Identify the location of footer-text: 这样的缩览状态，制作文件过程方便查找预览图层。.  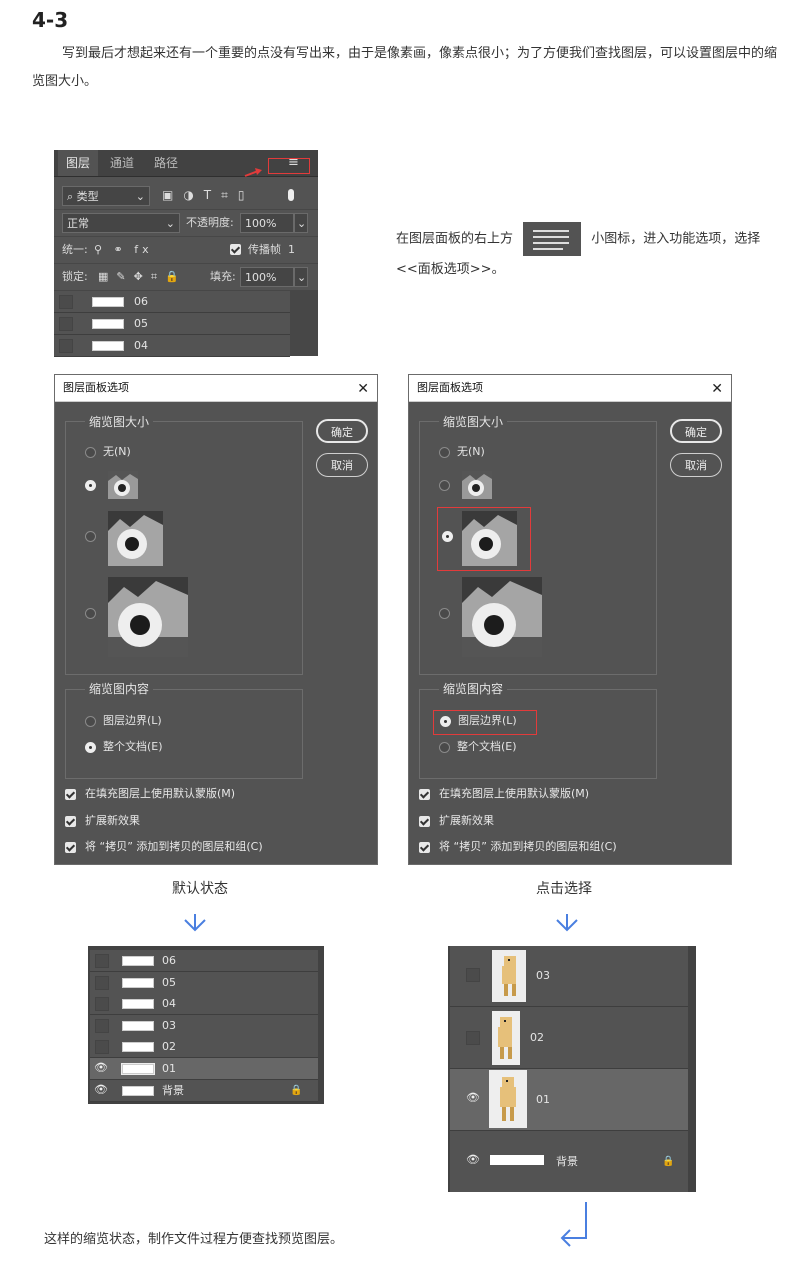
(194, 1239).